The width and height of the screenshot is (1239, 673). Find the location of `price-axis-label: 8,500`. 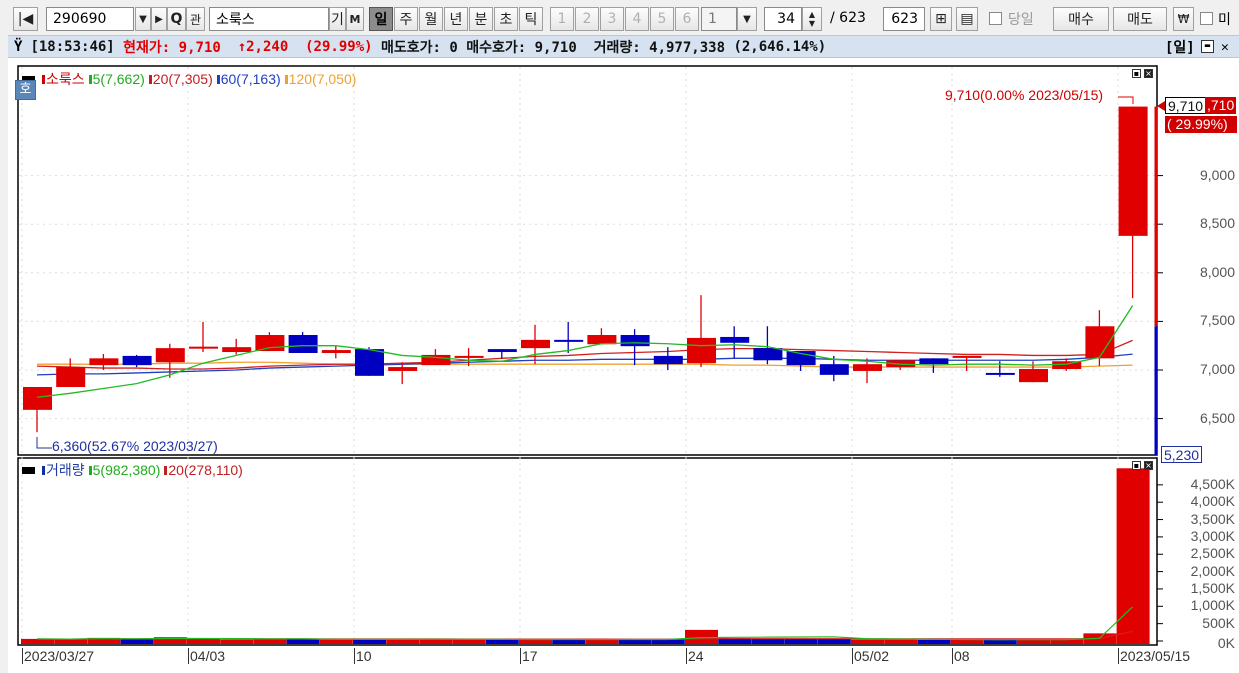

price-axis-label: 8,500 is located at coordinates (1217, 223).